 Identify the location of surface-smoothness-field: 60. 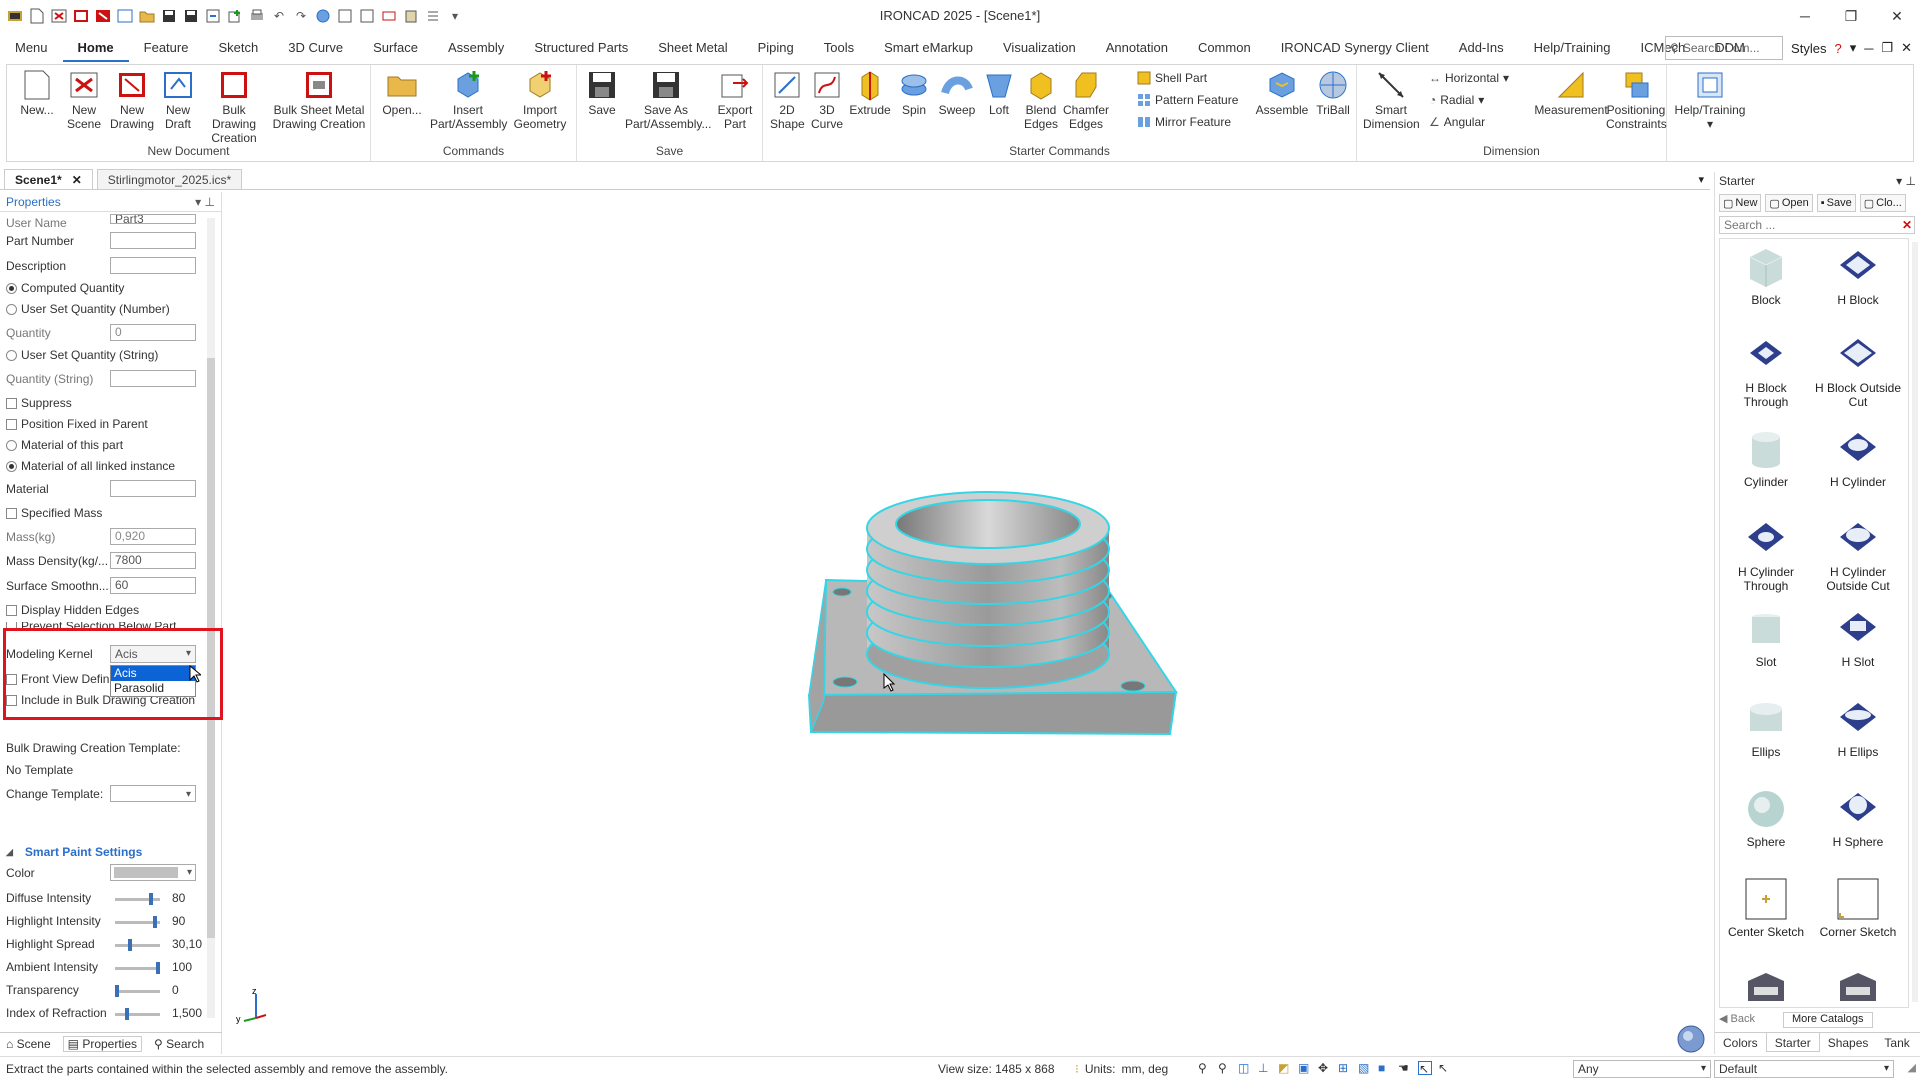
(153, 585).